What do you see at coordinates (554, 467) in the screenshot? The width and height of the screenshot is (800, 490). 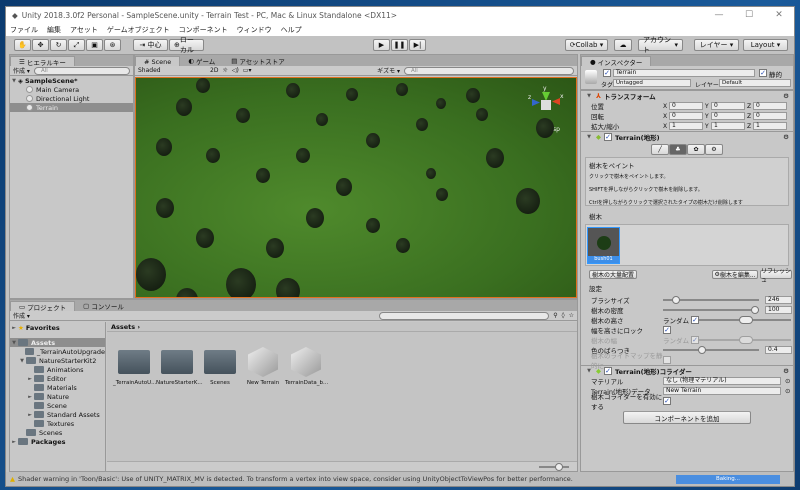 I see `icon-size-slider` at bounding box center [554, 467].